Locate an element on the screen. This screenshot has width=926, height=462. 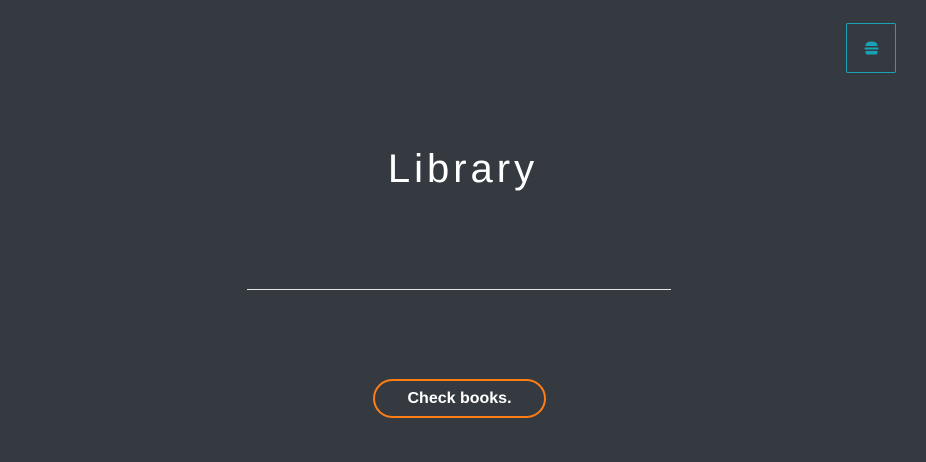
check-books-button: Check books. is located at coordinates (459, 398).